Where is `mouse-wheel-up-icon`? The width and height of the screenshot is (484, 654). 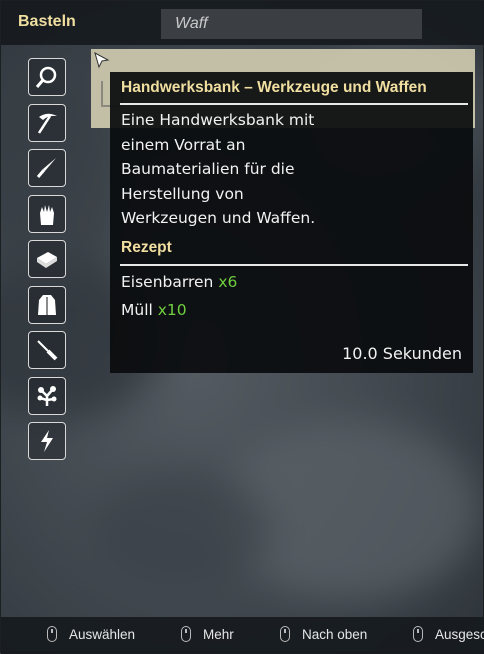 mouse-wheel-up-icon is located at coordinates (285, 634).